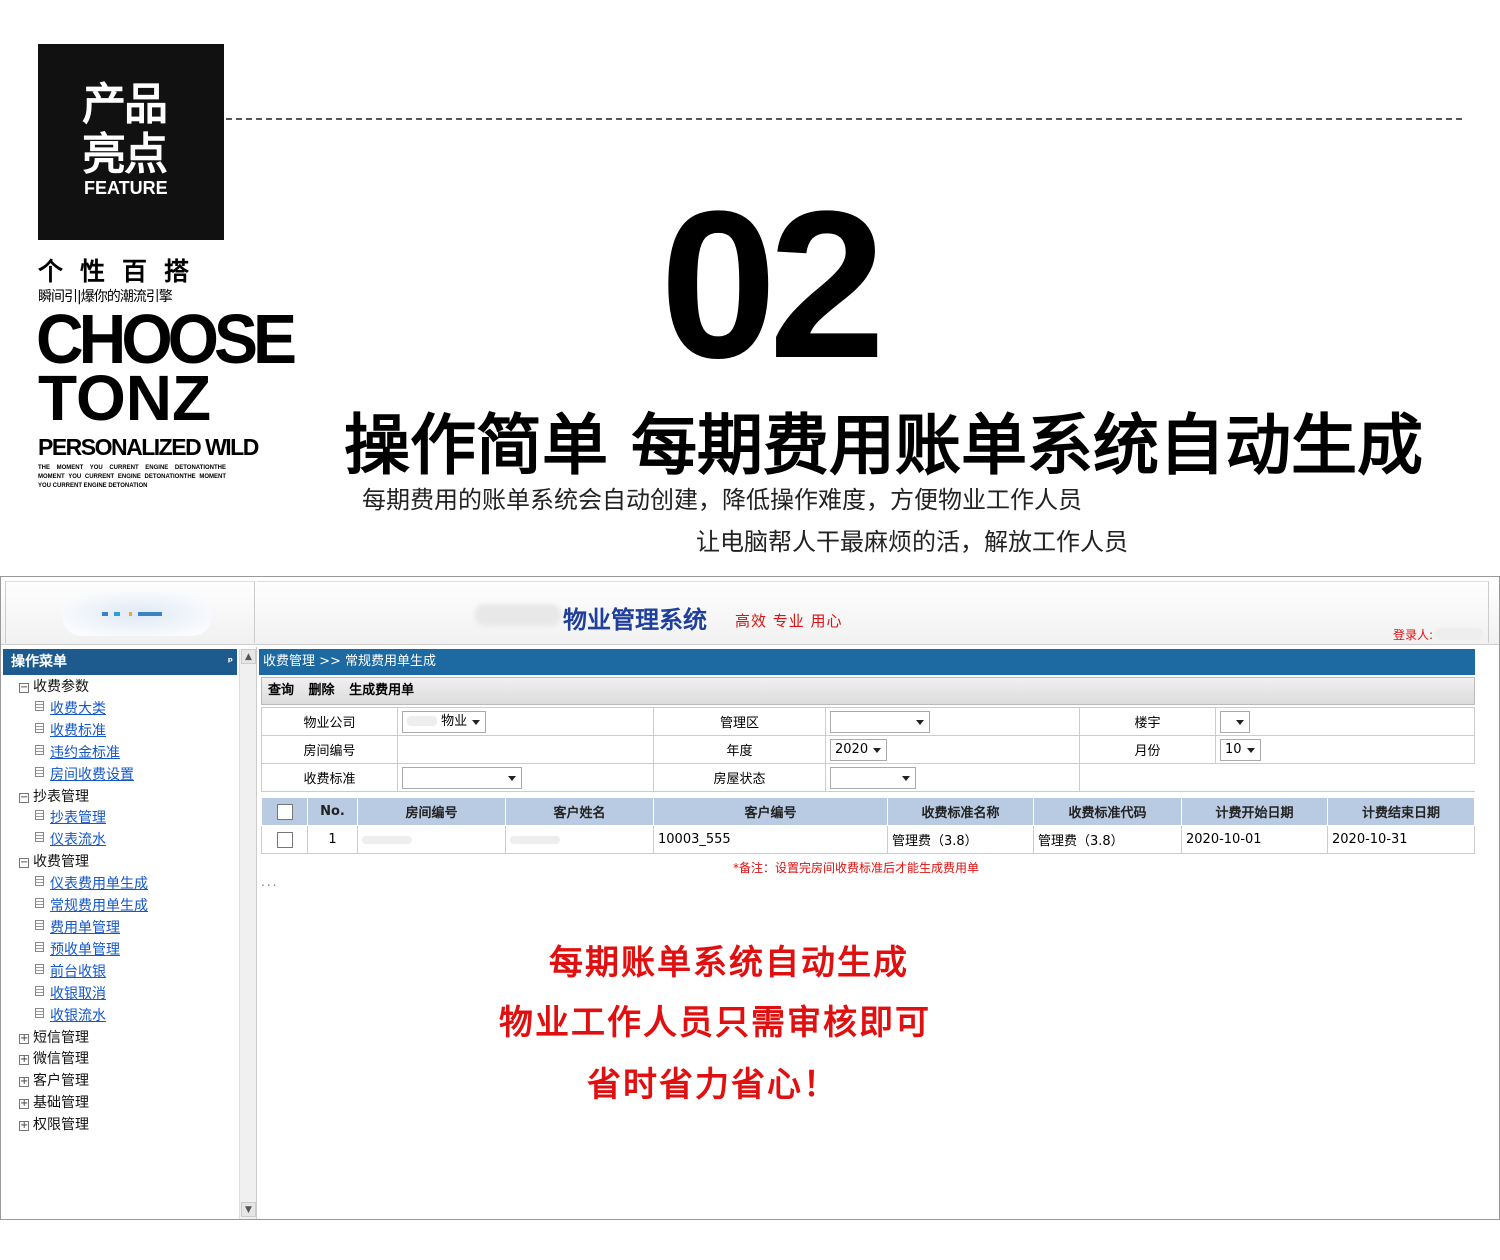  I want to click on menu-group-customer: + 客户管理, so click(83, 1082).